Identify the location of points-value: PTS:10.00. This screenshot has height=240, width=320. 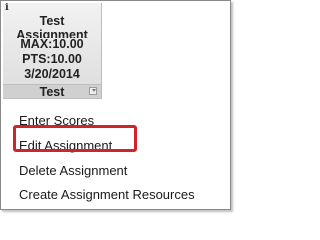
(52, 59).